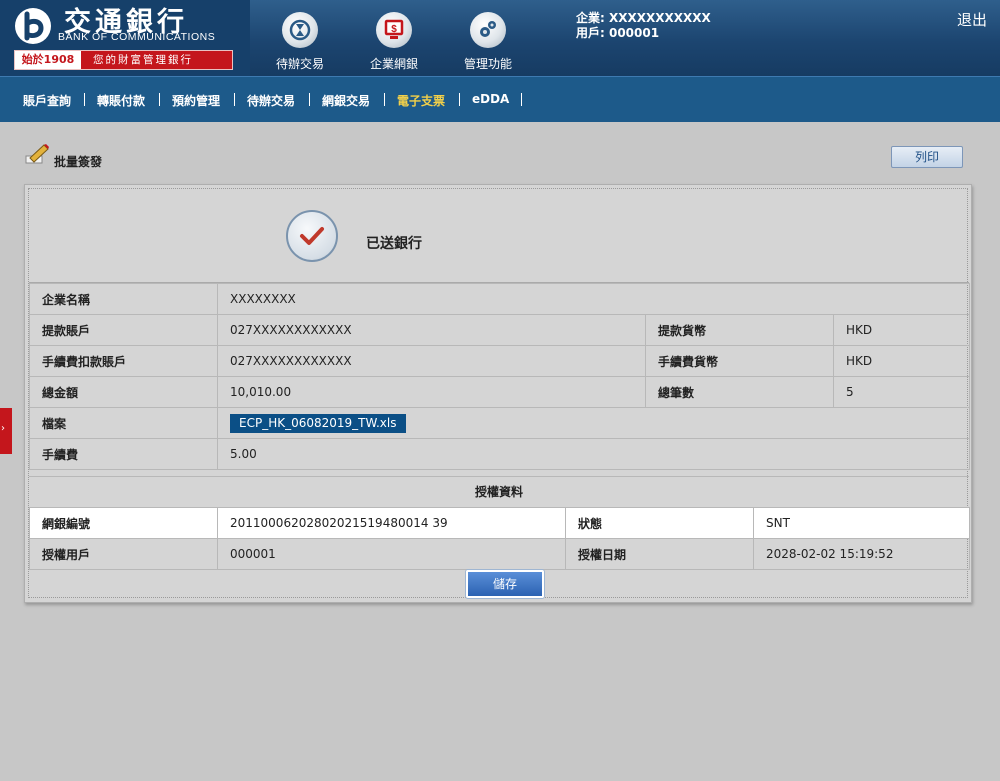 Image resolution: width=1000 pixels, height=781 pixels. What do you see at coordinates (318, 423) in the screenshot?
I see `file-link: ECP_HK_06082019_TW.xls` at bounding box center [318, 423].